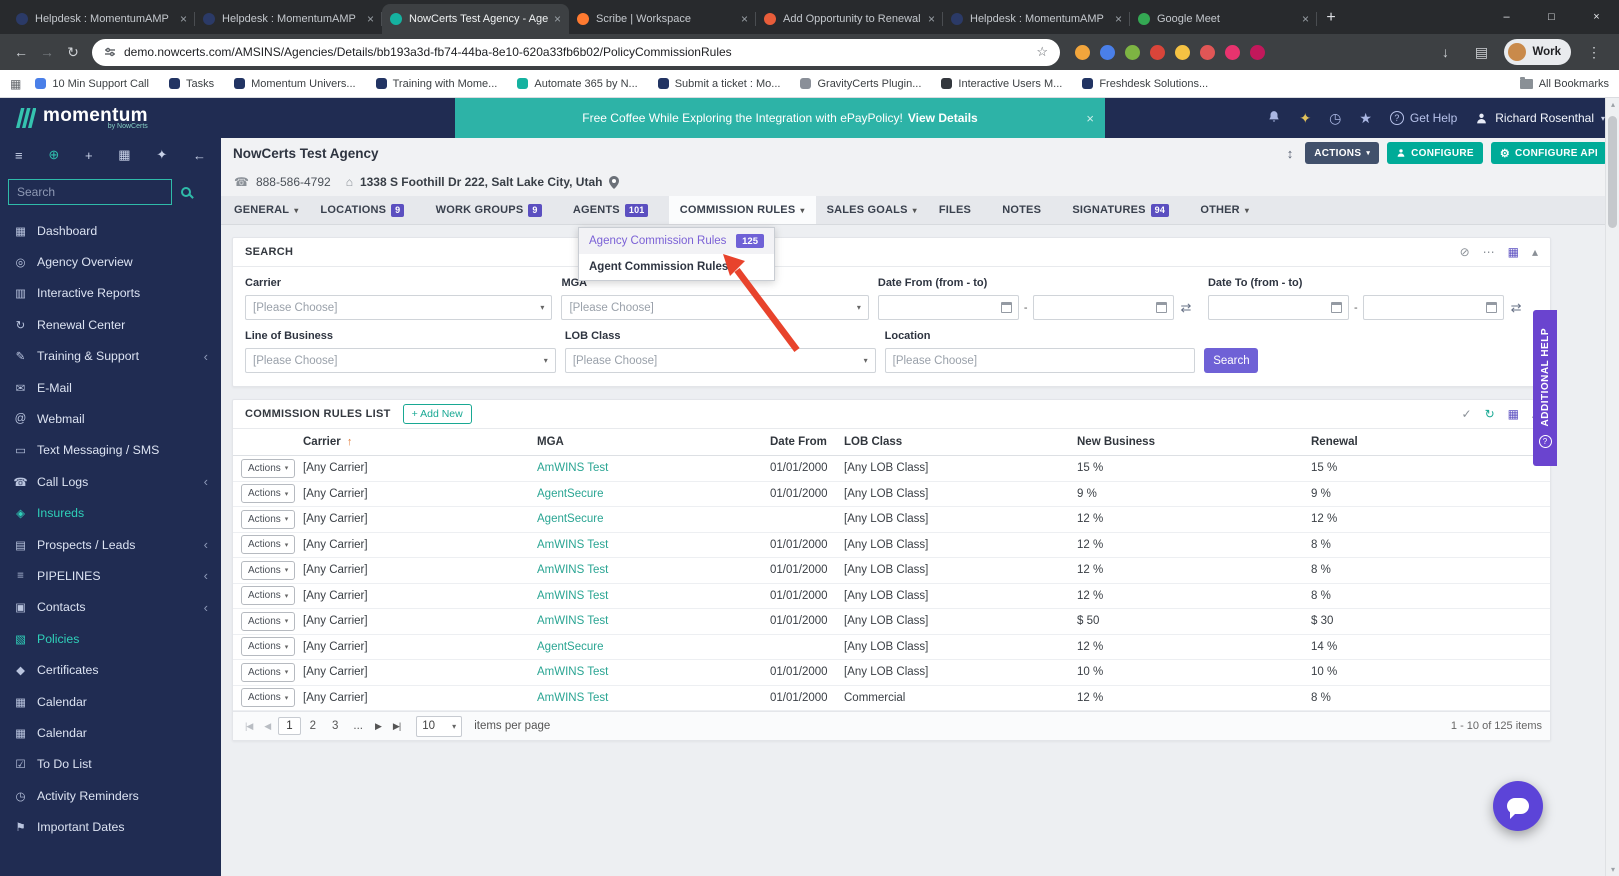  I want to click on agency-tab: SALES GOALS ▾, so click(872, 210).